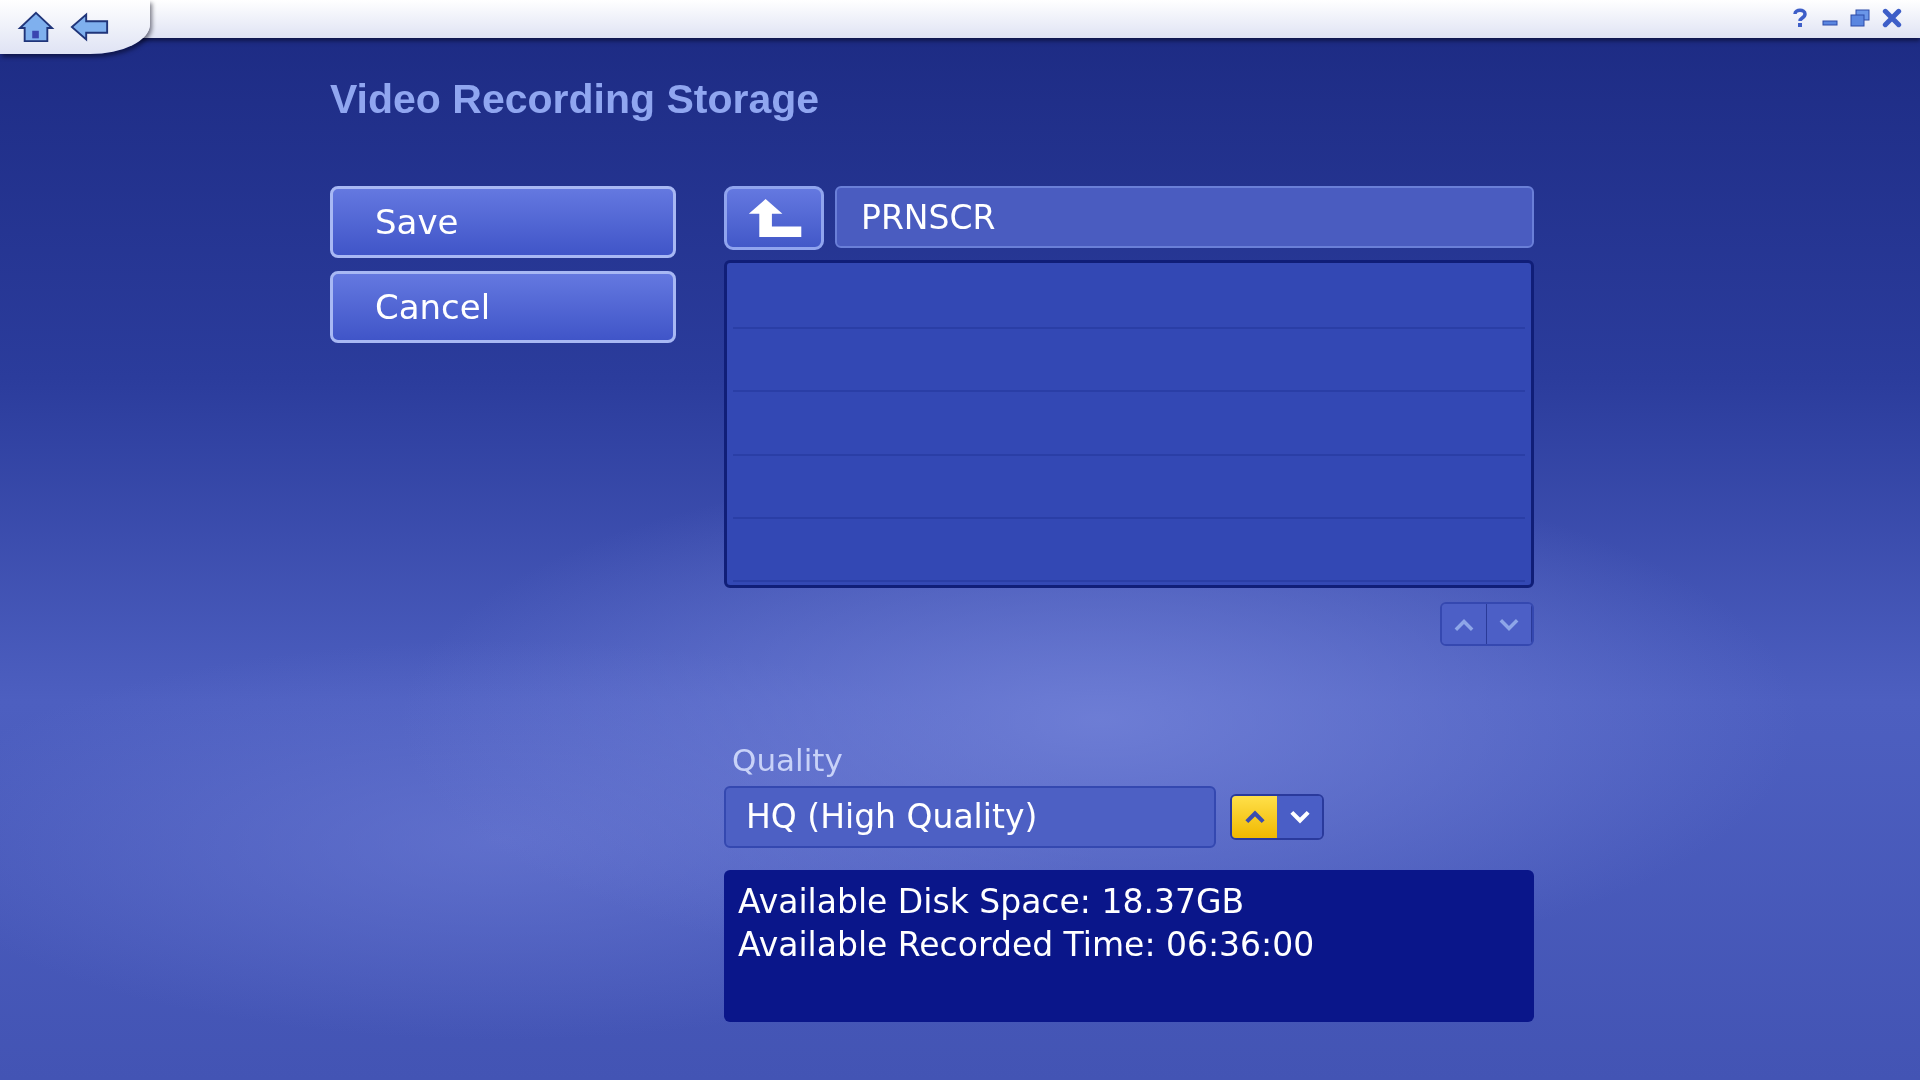 This screenshot has width=1920, height=1080. Describe the element at coordinates (1299, 817) in the screenshot. I see `decrease-button` at that location.